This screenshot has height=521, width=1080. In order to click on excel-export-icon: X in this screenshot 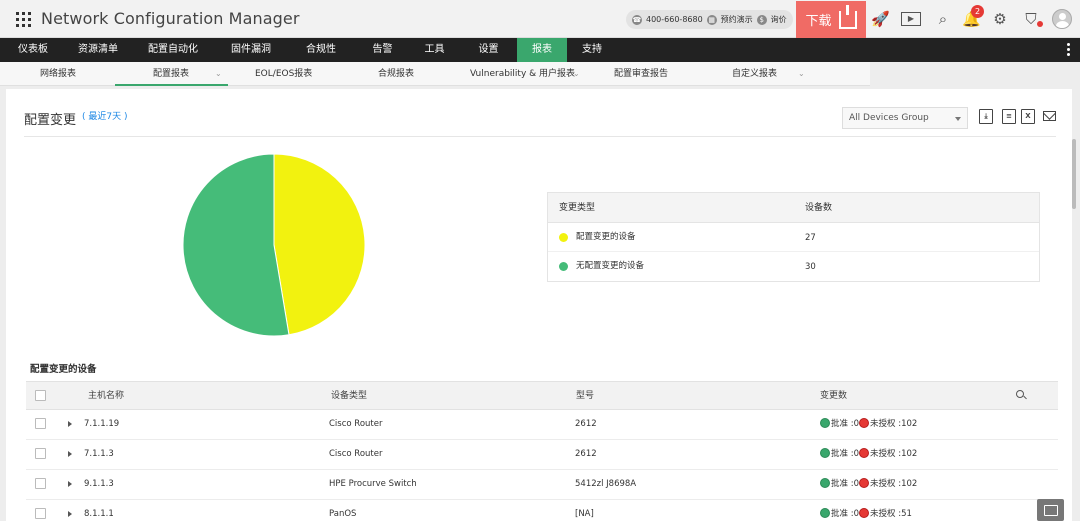, I will do `click(1028, 116)`.